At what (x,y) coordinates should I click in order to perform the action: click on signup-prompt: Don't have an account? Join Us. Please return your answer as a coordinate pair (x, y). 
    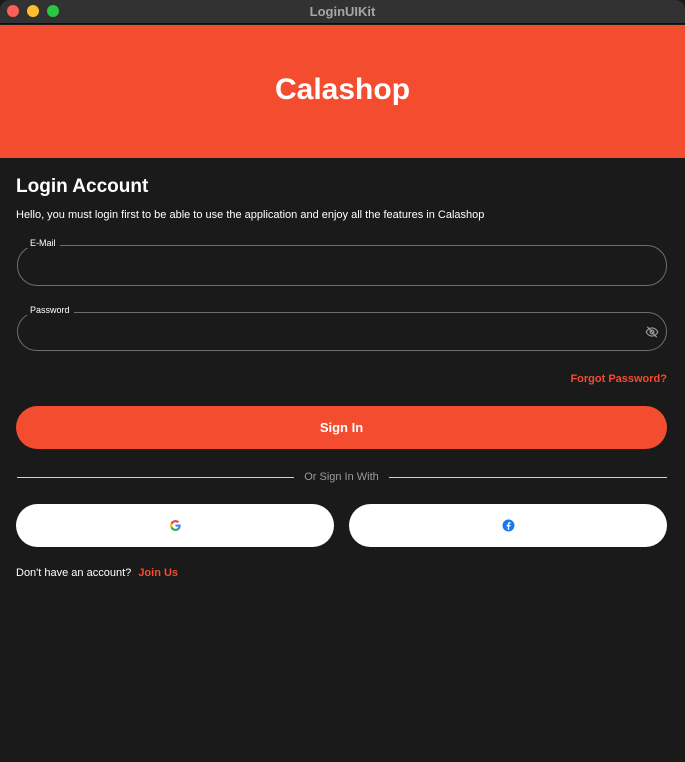
    Looking at the image, I should click on (97, 573).